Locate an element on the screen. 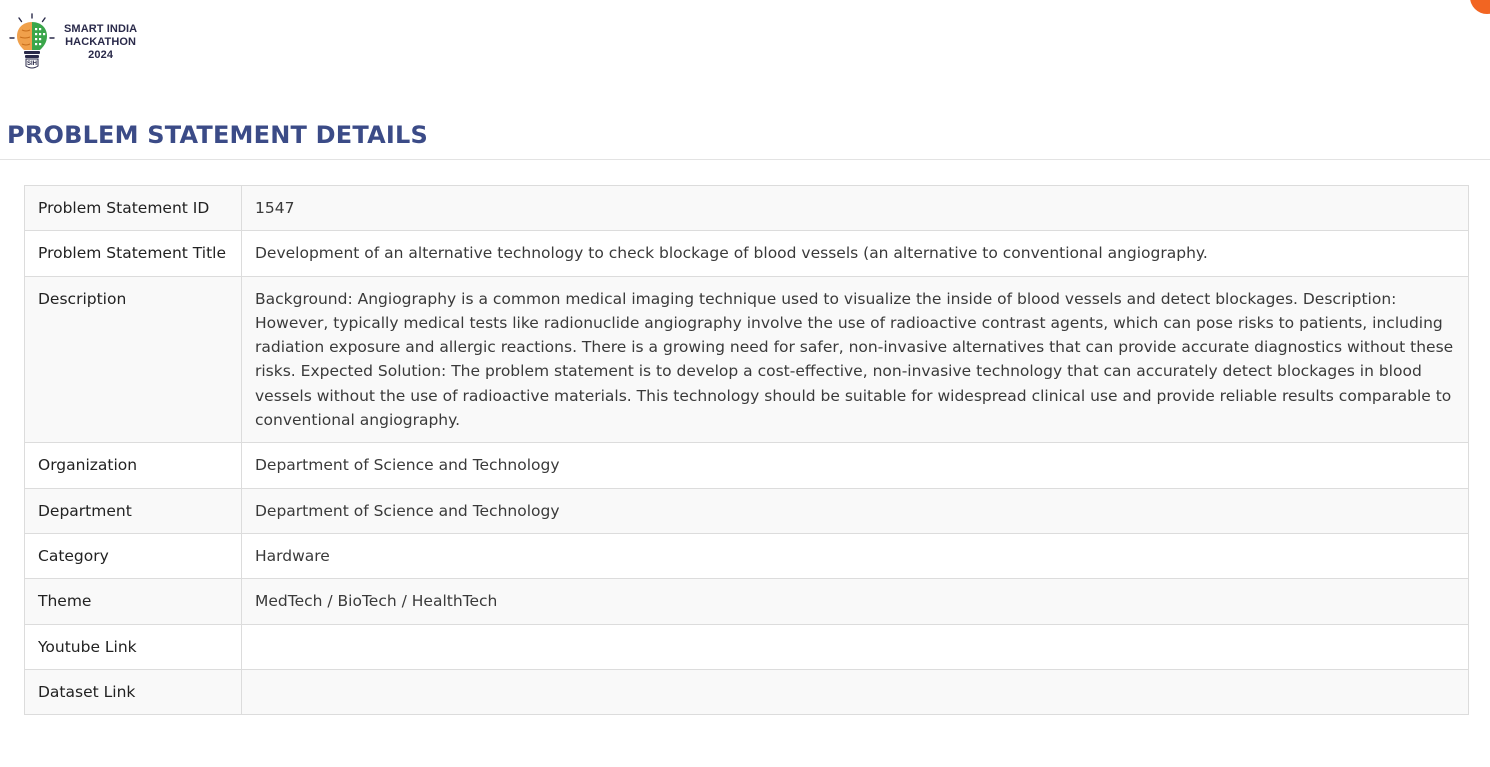 The width and height of the screenshot is (1490, 767). row-theme: Theme MedTech / BioTech / HealthTech is located at coordinates (746, 601).